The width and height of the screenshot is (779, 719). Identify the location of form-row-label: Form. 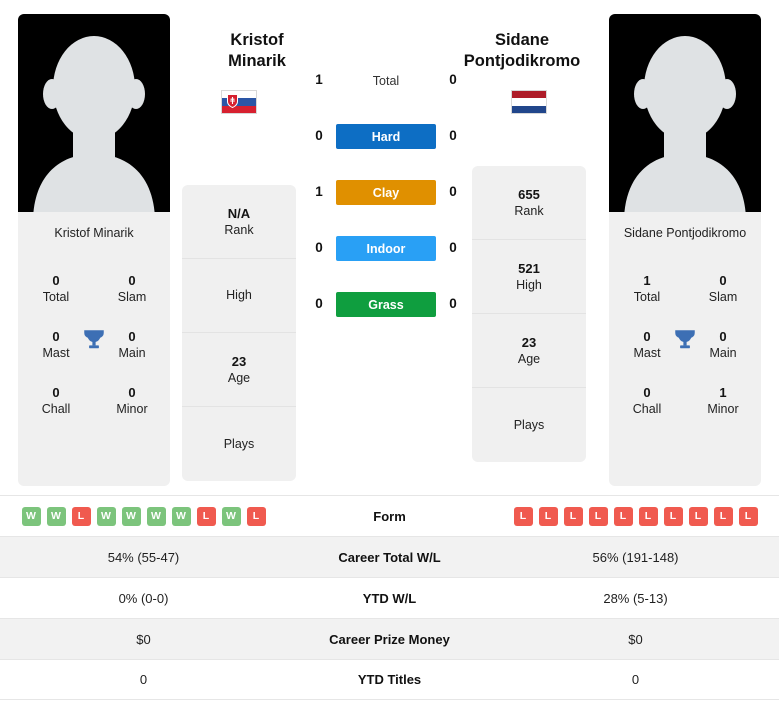
(389, 516).